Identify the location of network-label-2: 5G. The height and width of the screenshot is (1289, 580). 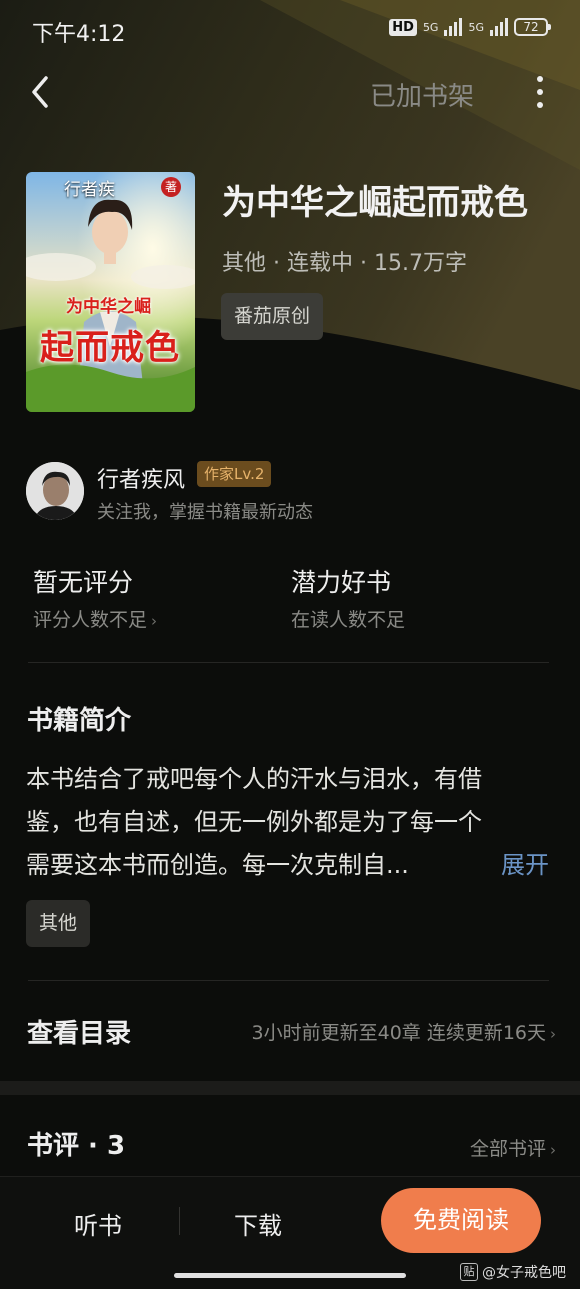
(476, 27).